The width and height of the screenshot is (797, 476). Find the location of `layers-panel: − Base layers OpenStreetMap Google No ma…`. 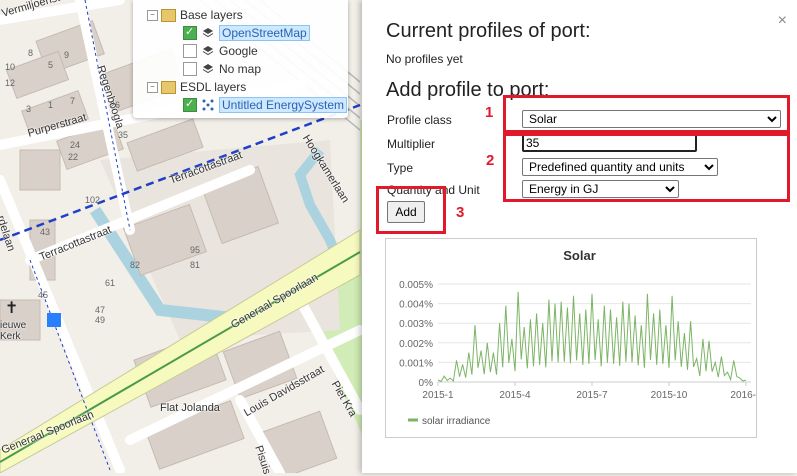

layers-panel: − Base layers OpenStreetMap Google No ma… is located at coordinates (240, 59).